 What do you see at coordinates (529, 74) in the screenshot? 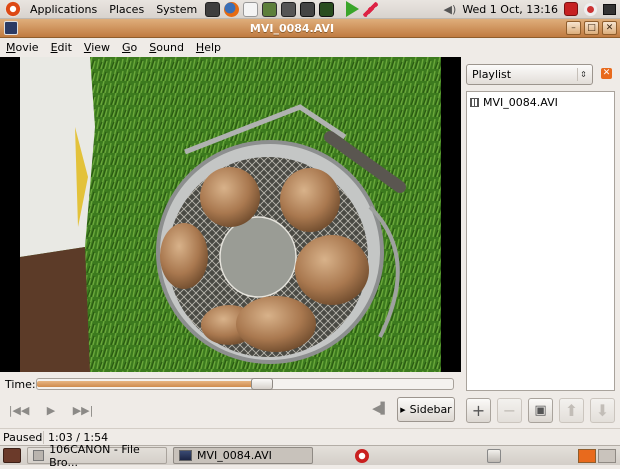
I see `sidebar-view-combo: Playlist ⇕` at bounding box center [529, 74].